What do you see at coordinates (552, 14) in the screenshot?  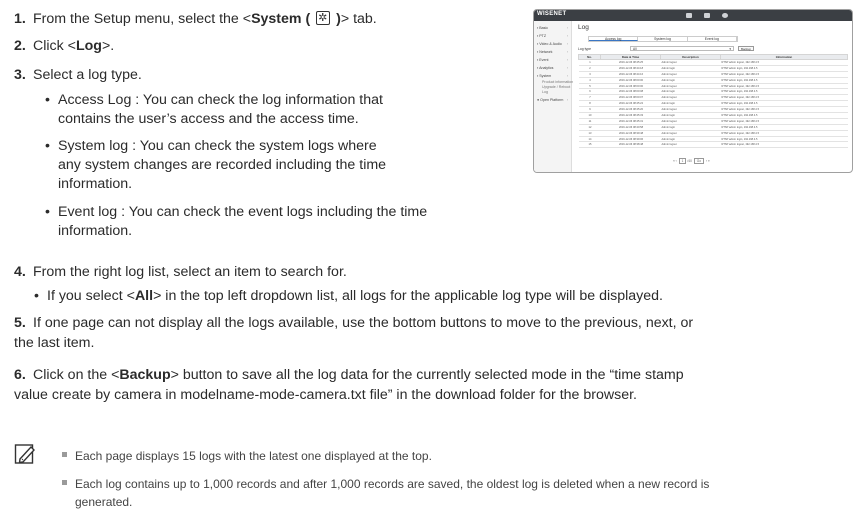 I see `brand-logo: WISENET` at bounding box center [552, 14].